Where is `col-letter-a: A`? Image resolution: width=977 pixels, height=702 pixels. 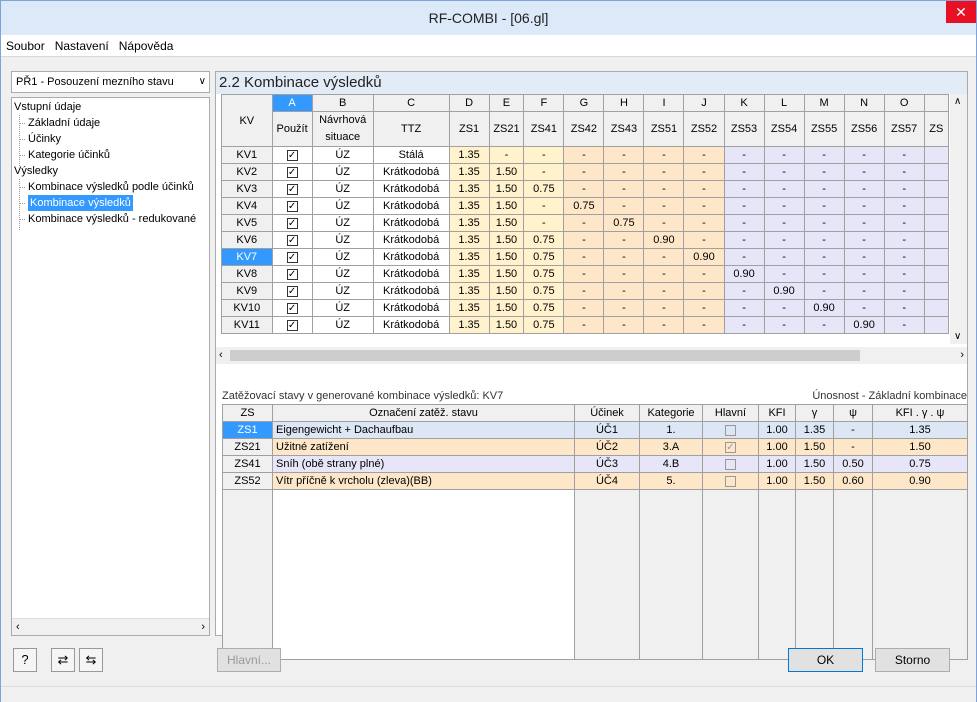 col-letter-a: A is located at coordinates (292, 103).